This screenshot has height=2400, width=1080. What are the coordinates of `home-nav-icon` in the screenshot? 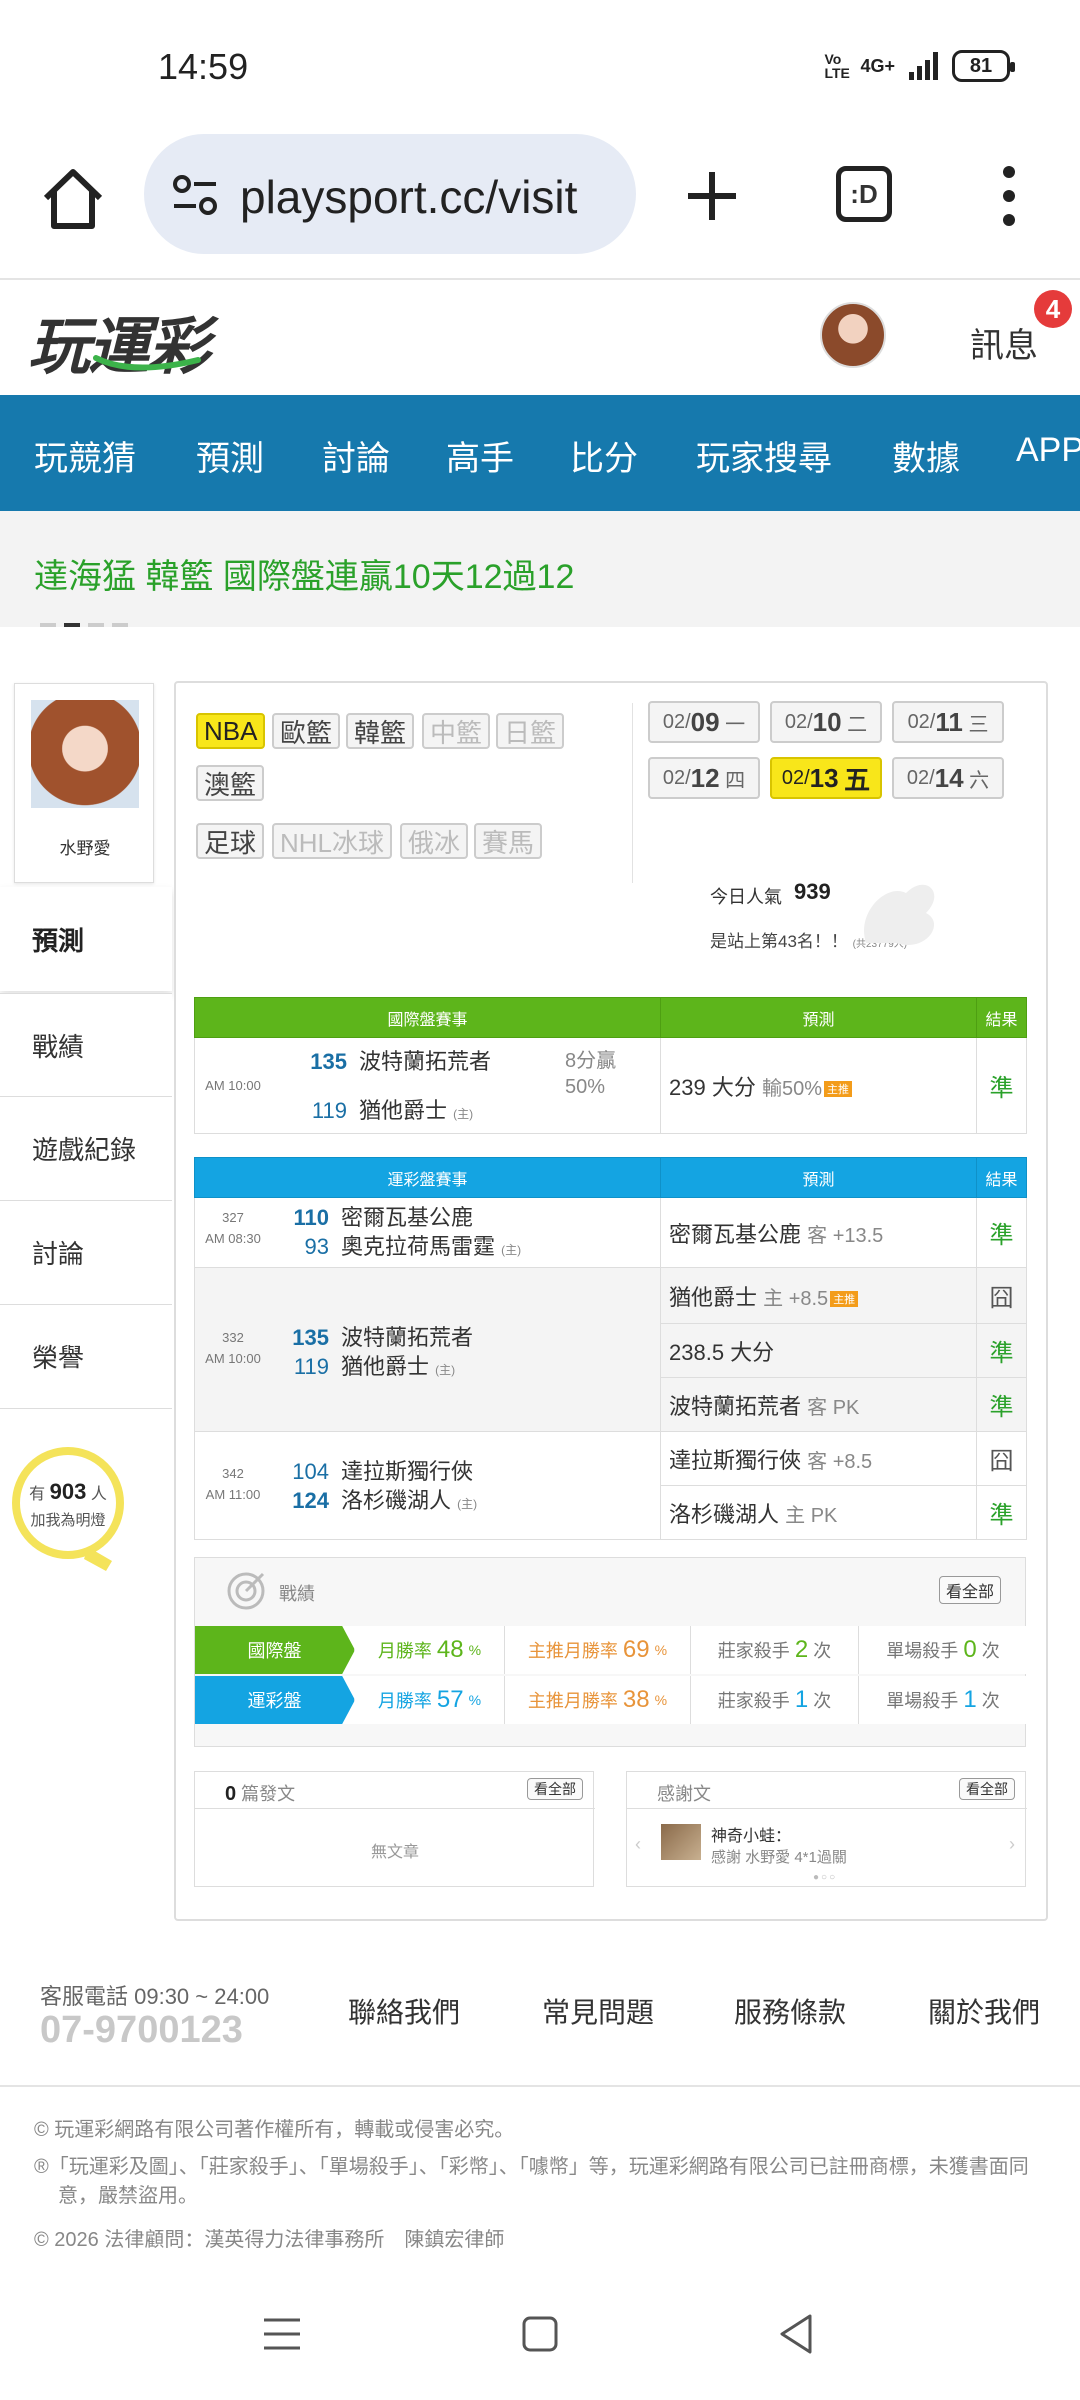 It's located at (540, 2334).